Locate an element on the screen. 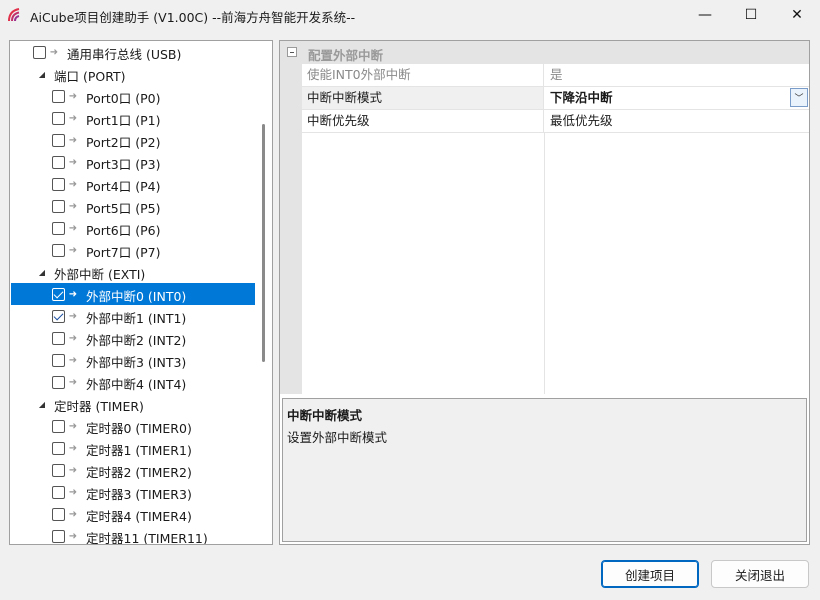  property-value: 最低优先级 is located at coordinates (581, 120).